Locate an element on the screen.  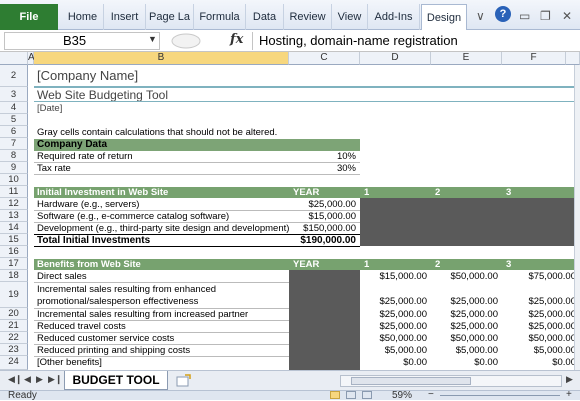
row-header: 19 is located at coordinates (14, 295).